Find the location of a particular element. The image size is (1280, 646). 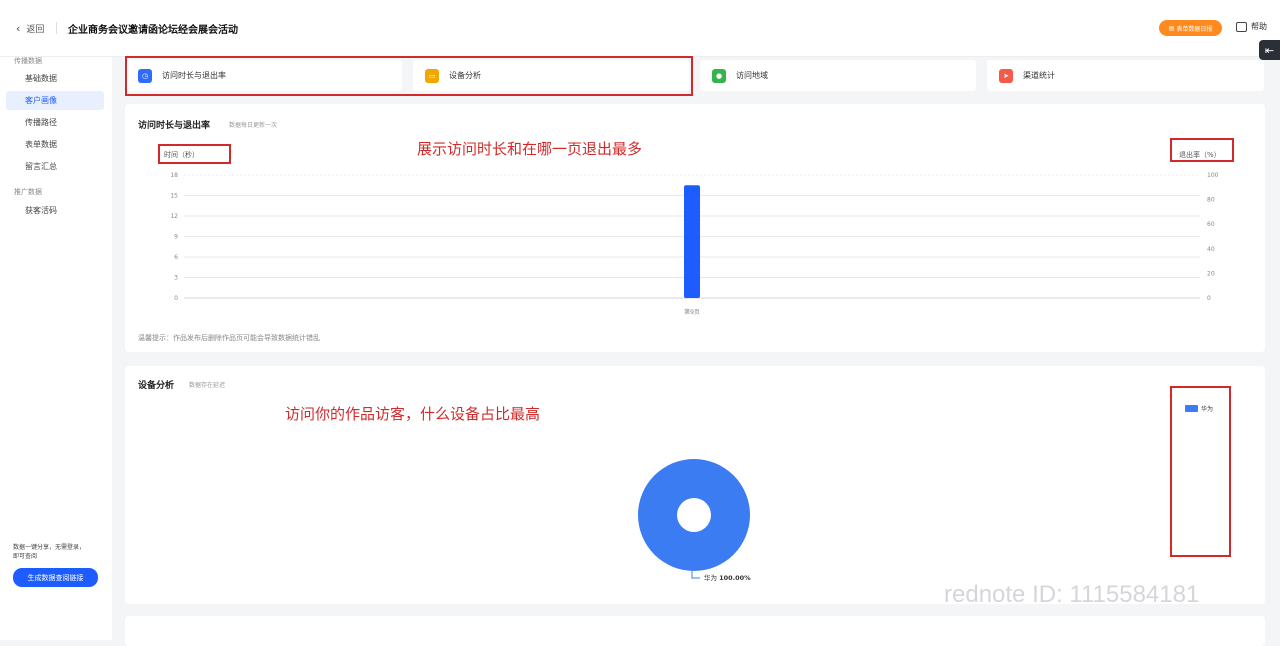

sidebar-item-messages: 留言汇总 is located at coordinates (55, 166).